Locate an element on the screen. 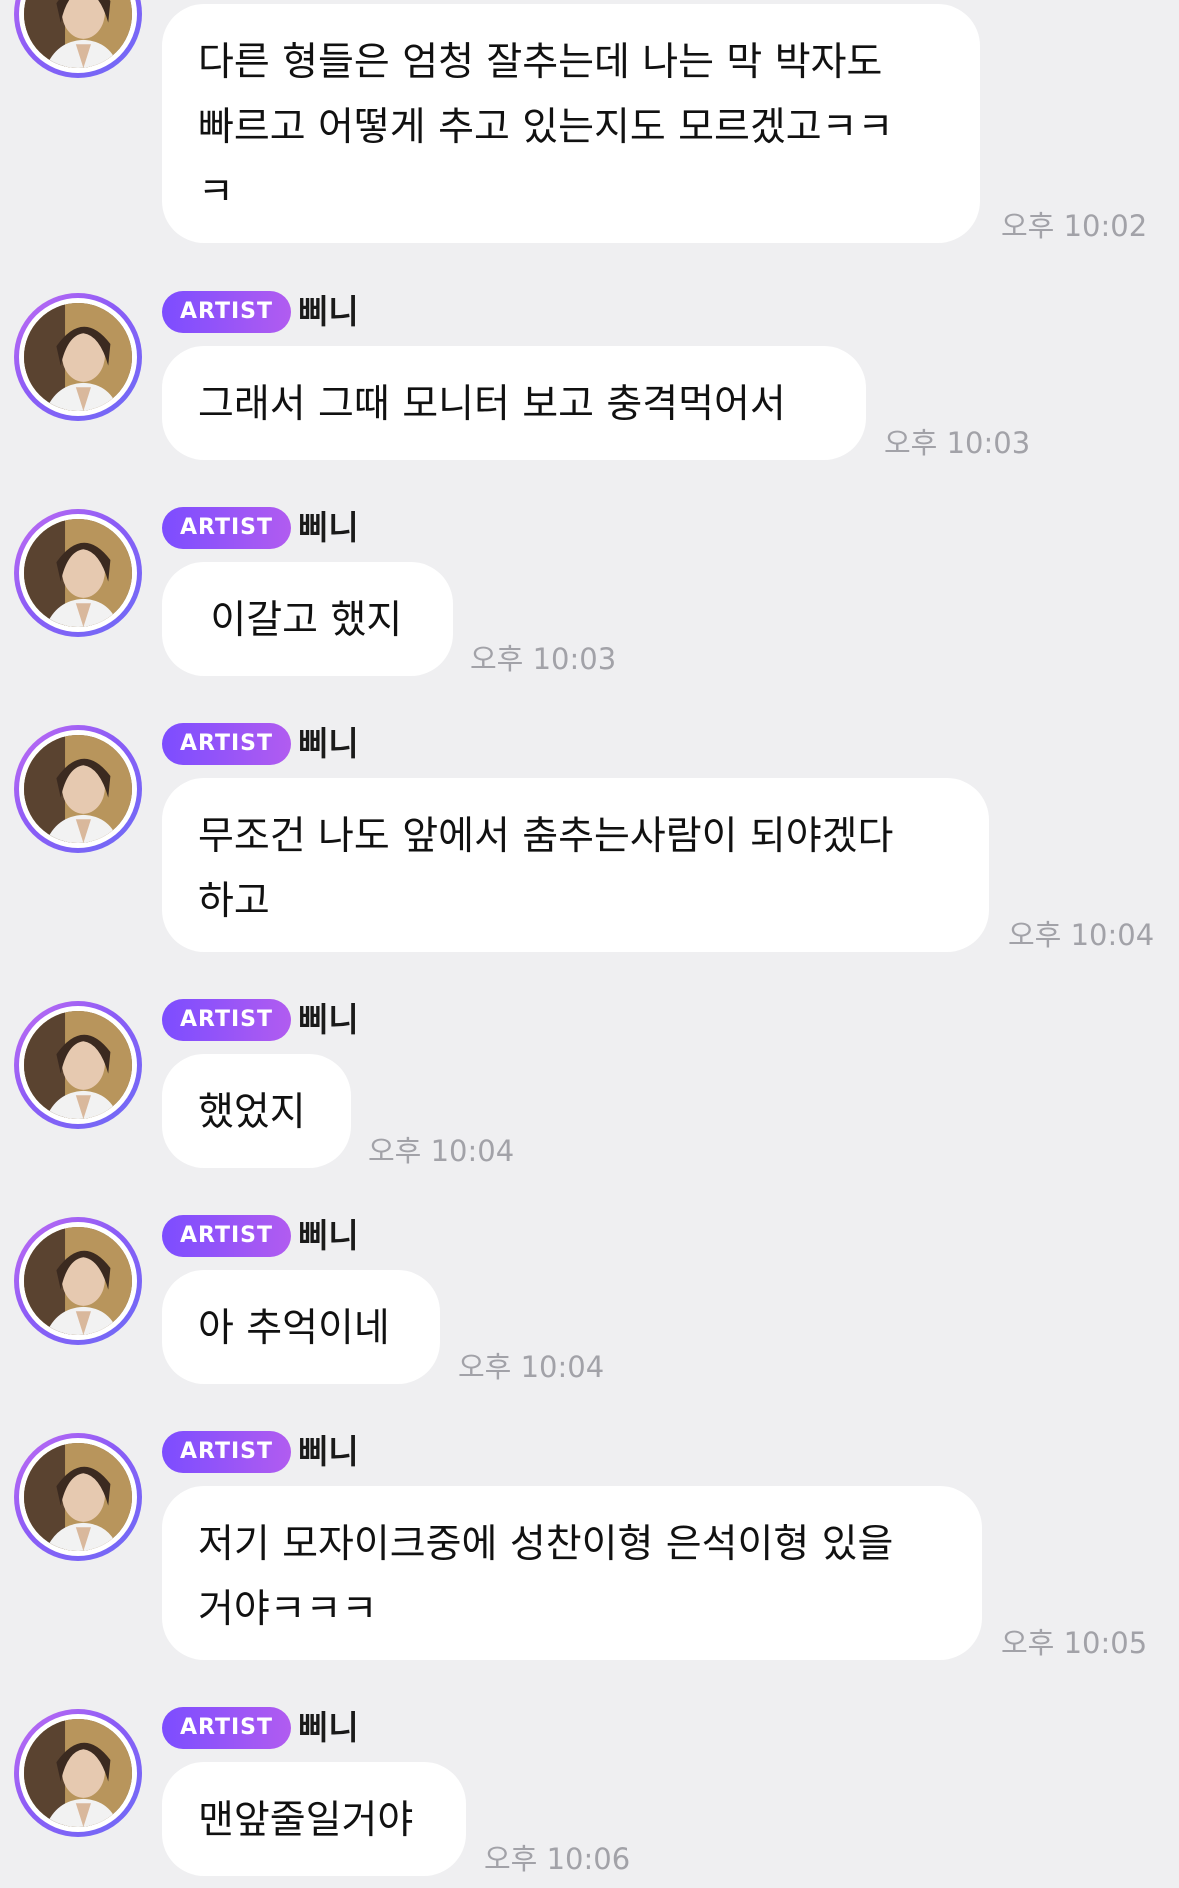 The height and width of the screenshot is (1888, 1179). message-bubble: 맨앞줄일거야 is located at coordinates (314, 1819).